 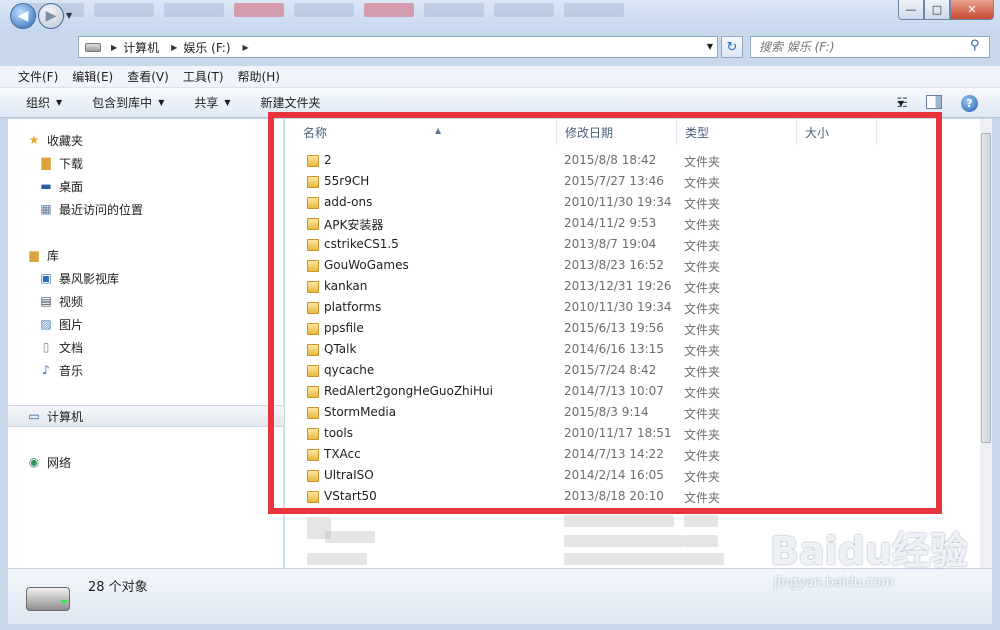 I want to click on close-button: ✕, so click(x=972, y=10).